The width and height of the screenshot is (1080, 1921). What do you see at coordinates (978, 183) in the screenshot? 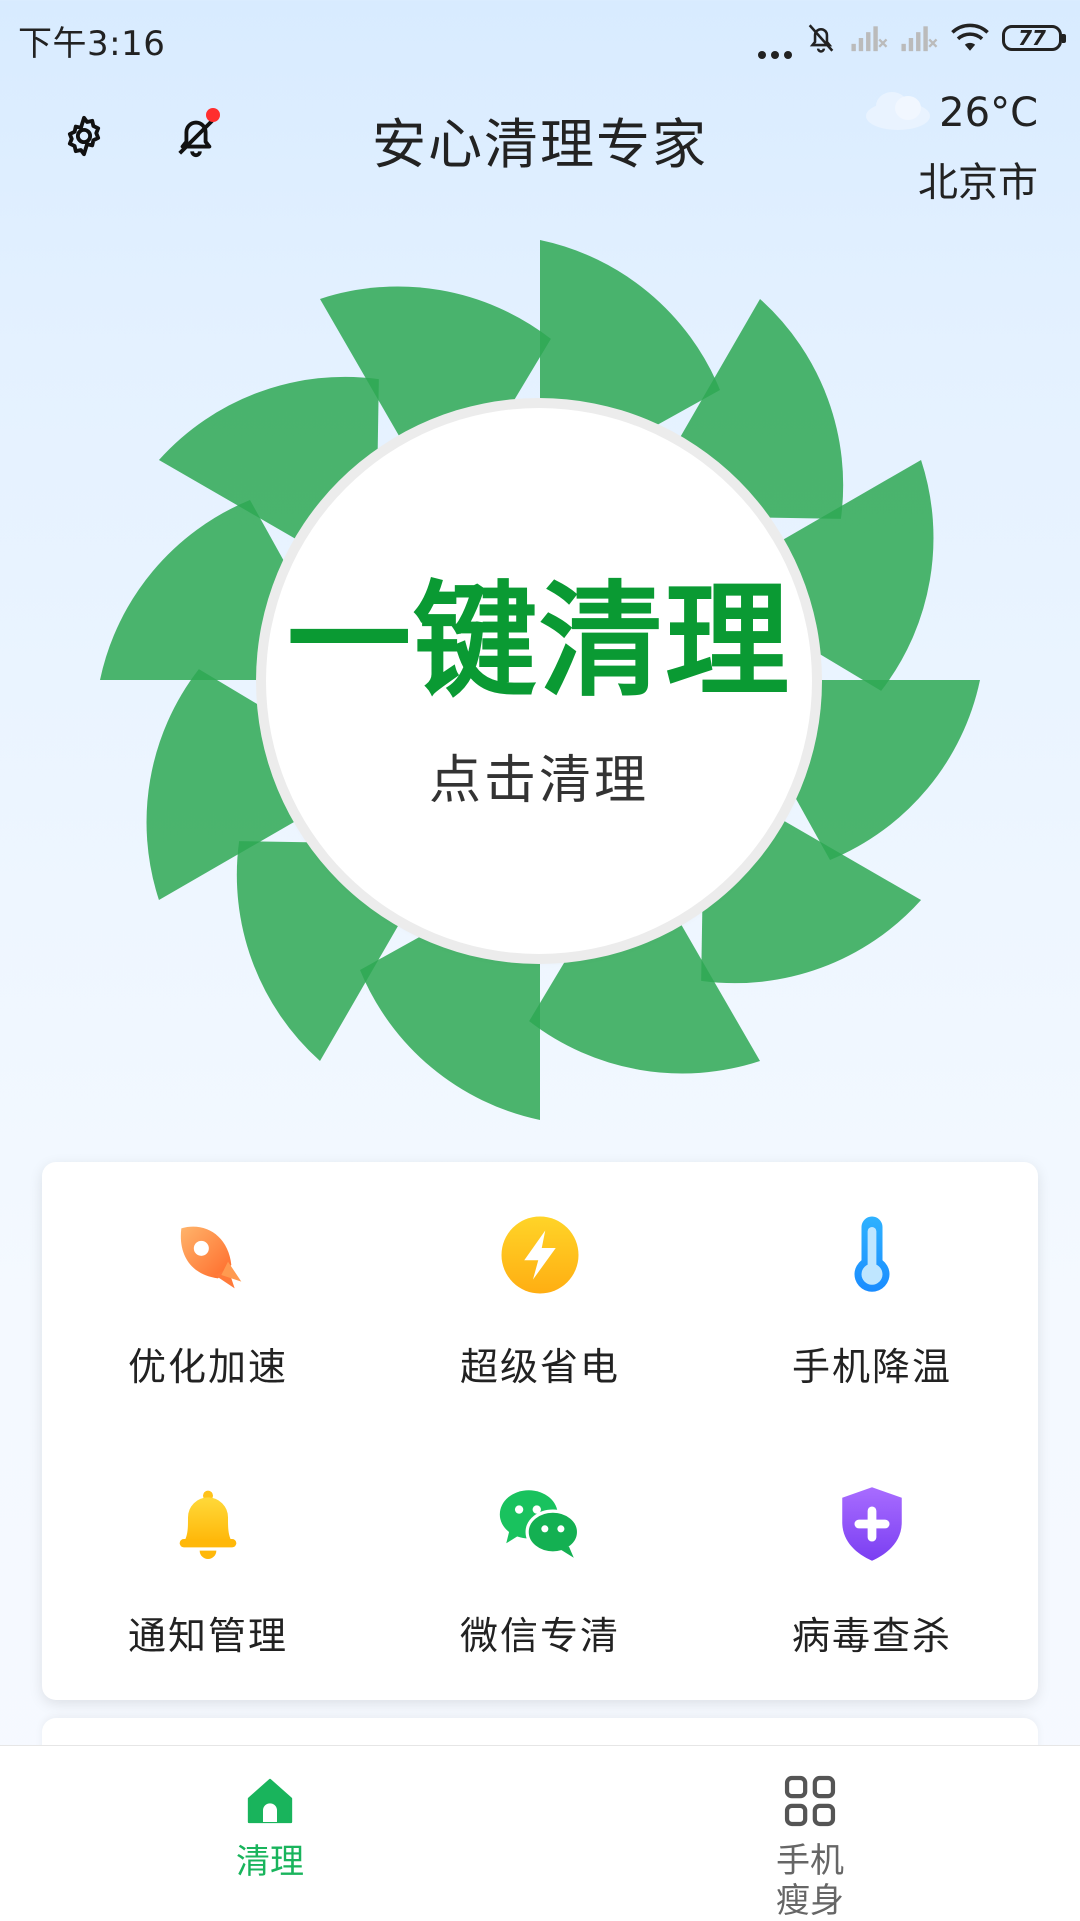
I see `weather-city: 北京市` at bounding box center [978, 183].